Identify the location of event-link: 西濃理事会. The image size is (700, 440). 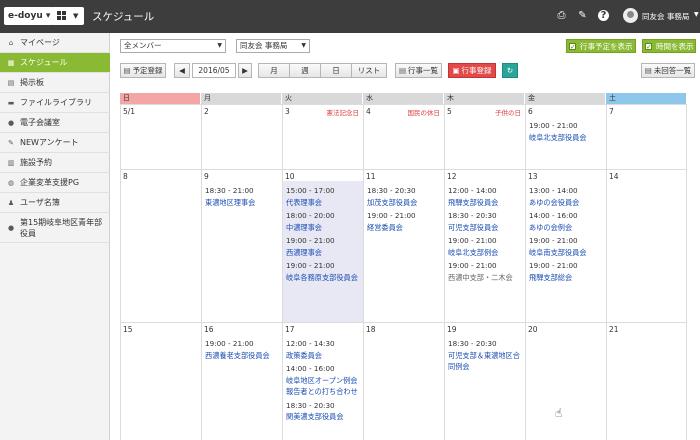
(324, 253).